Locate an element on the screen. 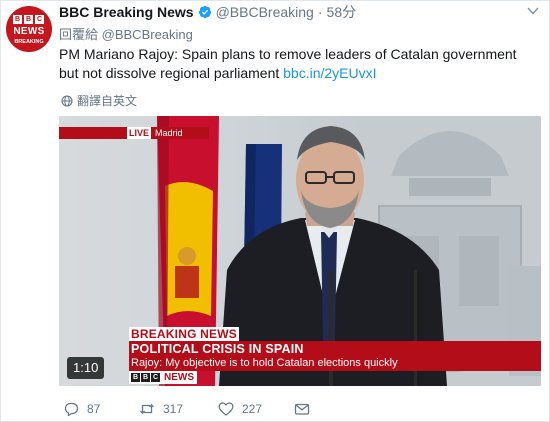 Image resolution: width=550 pixels, height=422 pixels. tweet-actions: 87 317 227 is located at coordinates (186, 409).